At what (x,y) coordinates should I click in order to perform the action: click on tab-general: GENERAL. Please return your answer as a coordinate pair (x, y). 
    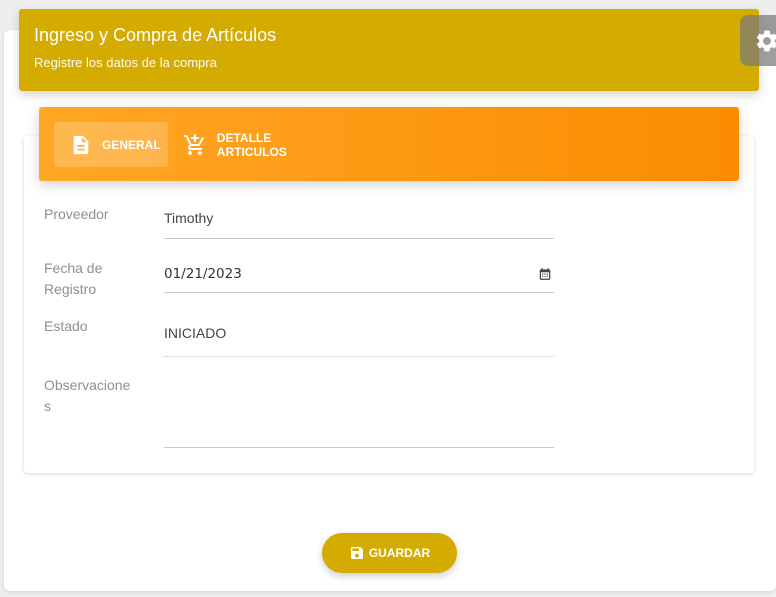
    Looking at the image, I should click on (111, 144).